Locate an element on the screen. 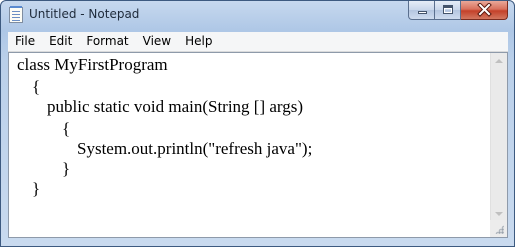 Image resolution: width=515 pixels, height=247 pixels. title-bar: Untitled - Notepad is located at coordinates (257, 16).